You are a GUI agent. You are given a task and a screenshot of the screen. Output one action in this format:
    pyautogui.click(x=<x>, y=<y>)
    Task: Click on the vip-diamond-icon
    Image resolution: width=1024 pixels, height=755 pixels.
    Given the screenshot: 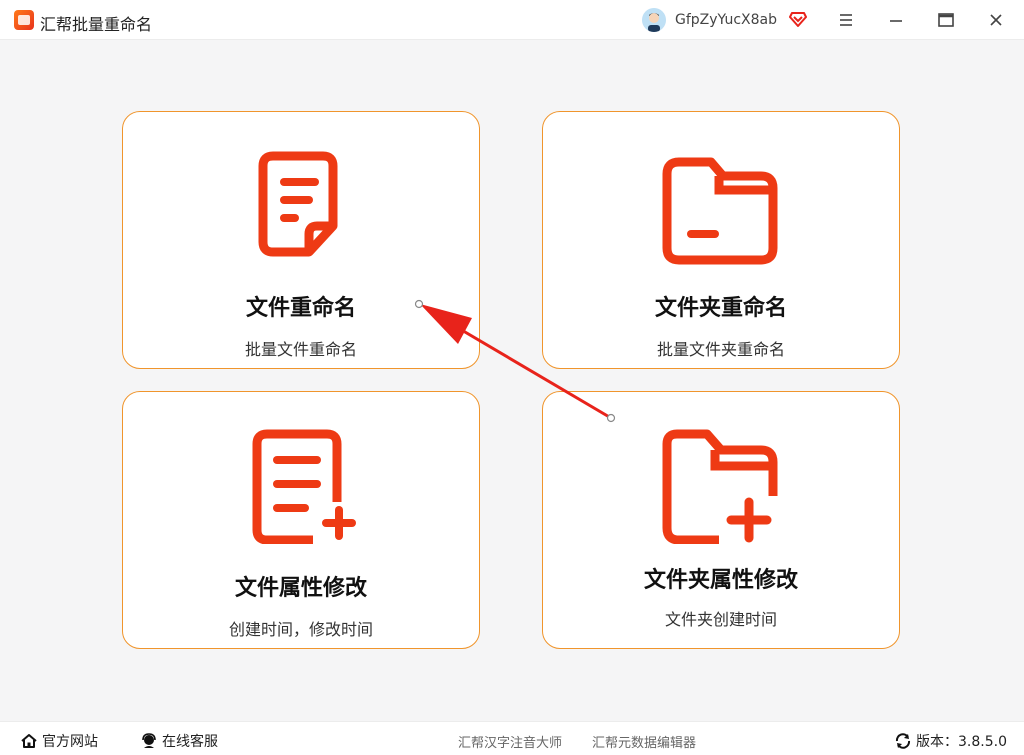 What is the action you would take?
    pyautogui.click(x=798, y=21)
    